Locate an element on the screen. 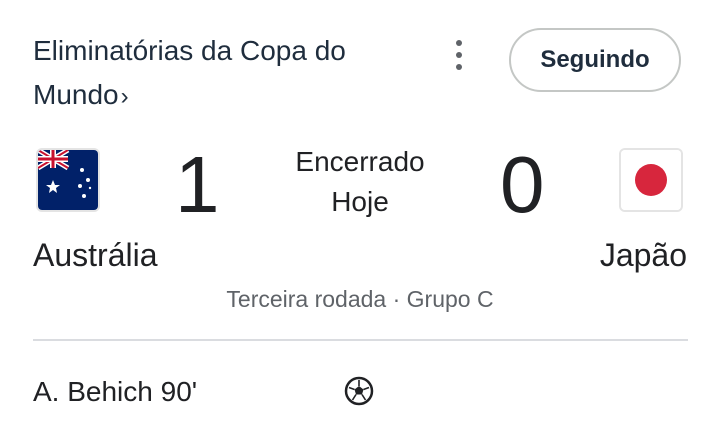  match-round: Terceira rodada · Grupo C is located at coordinates (360, 299).